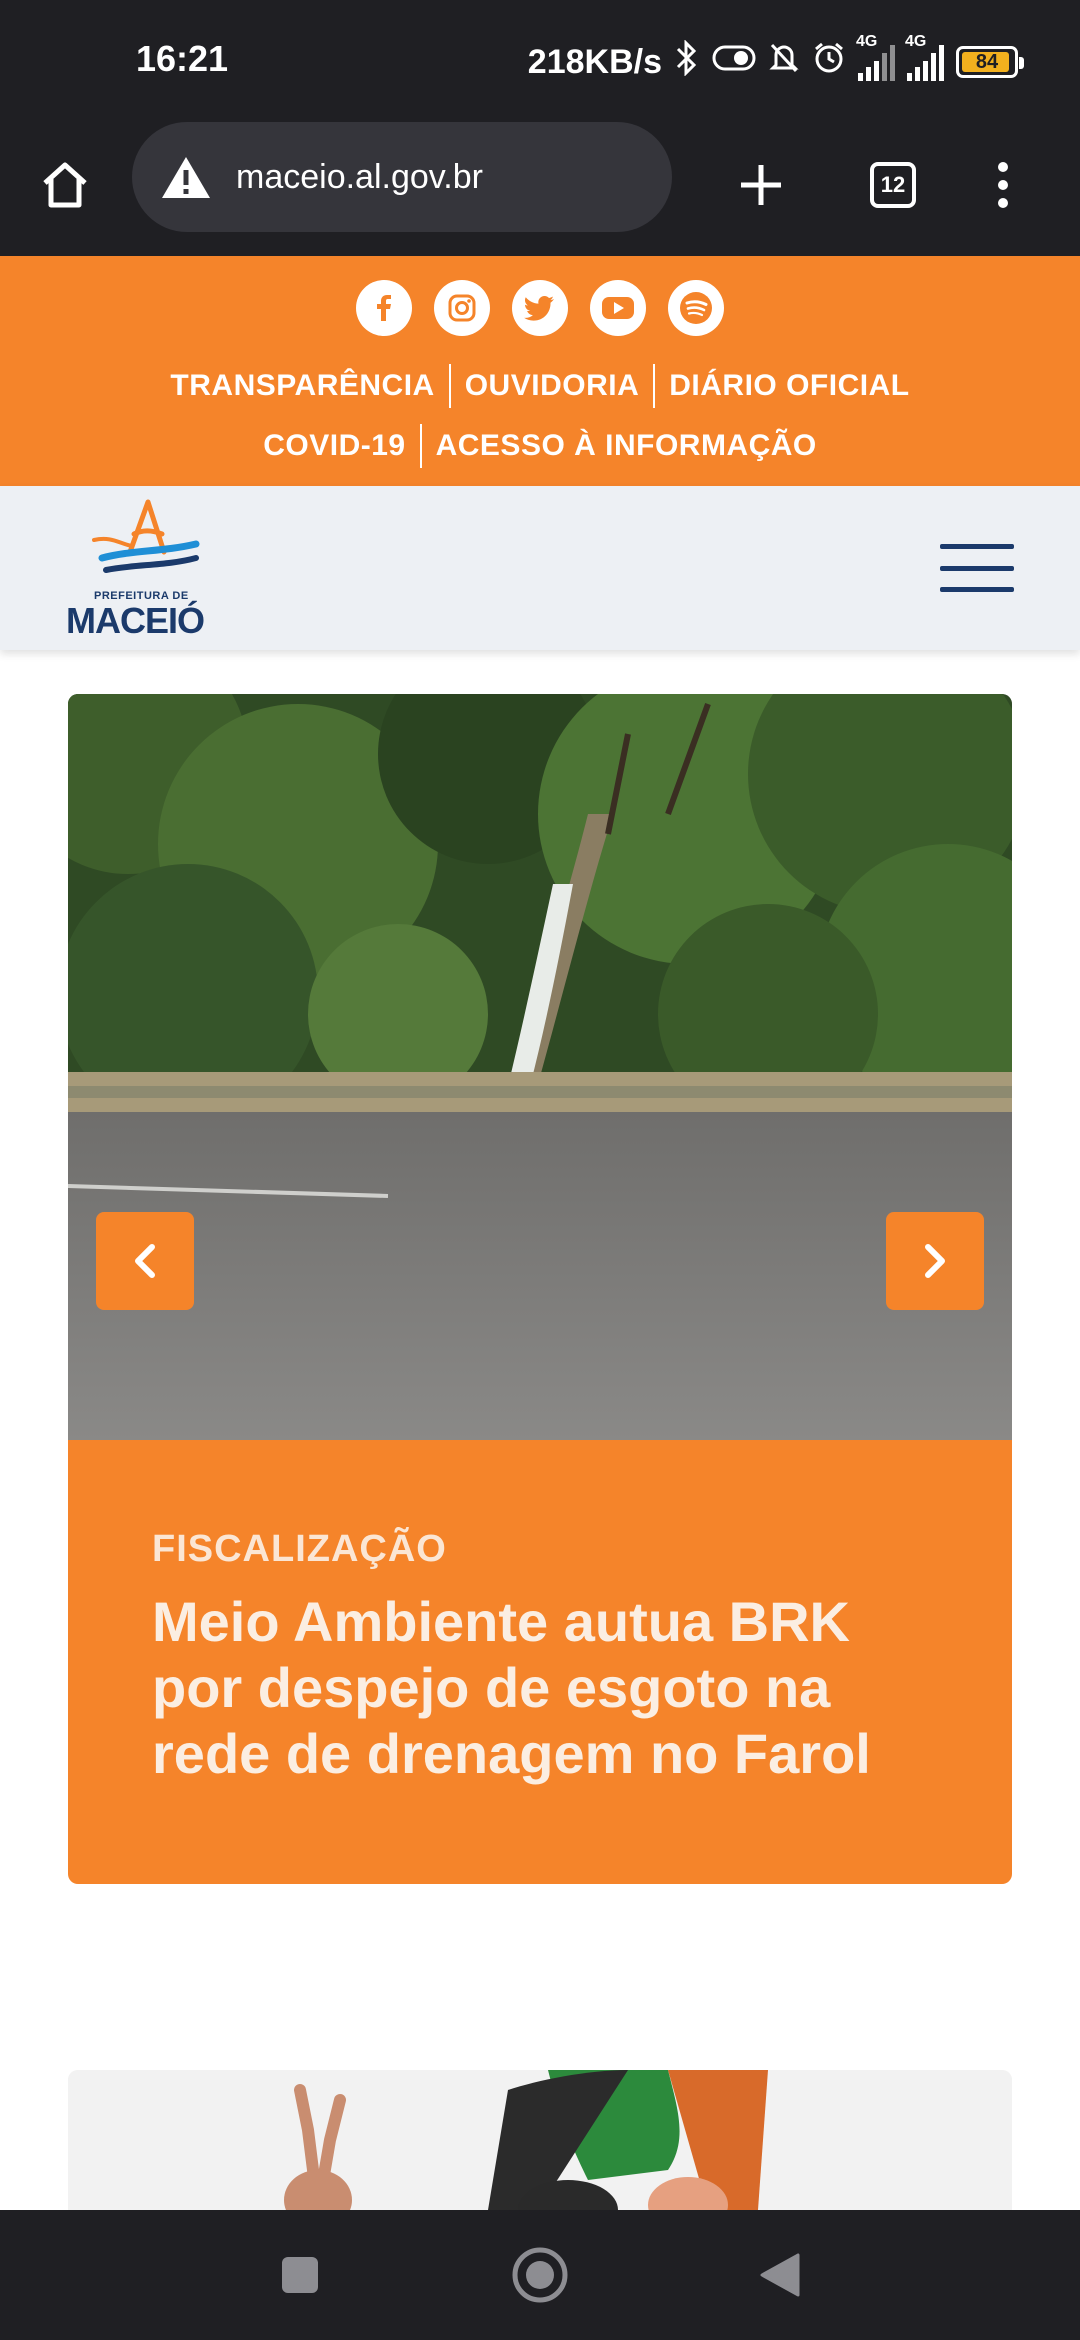 This screenshot has height=2340, width=1080. I want to click on new-tab-button, so click(761, 185).